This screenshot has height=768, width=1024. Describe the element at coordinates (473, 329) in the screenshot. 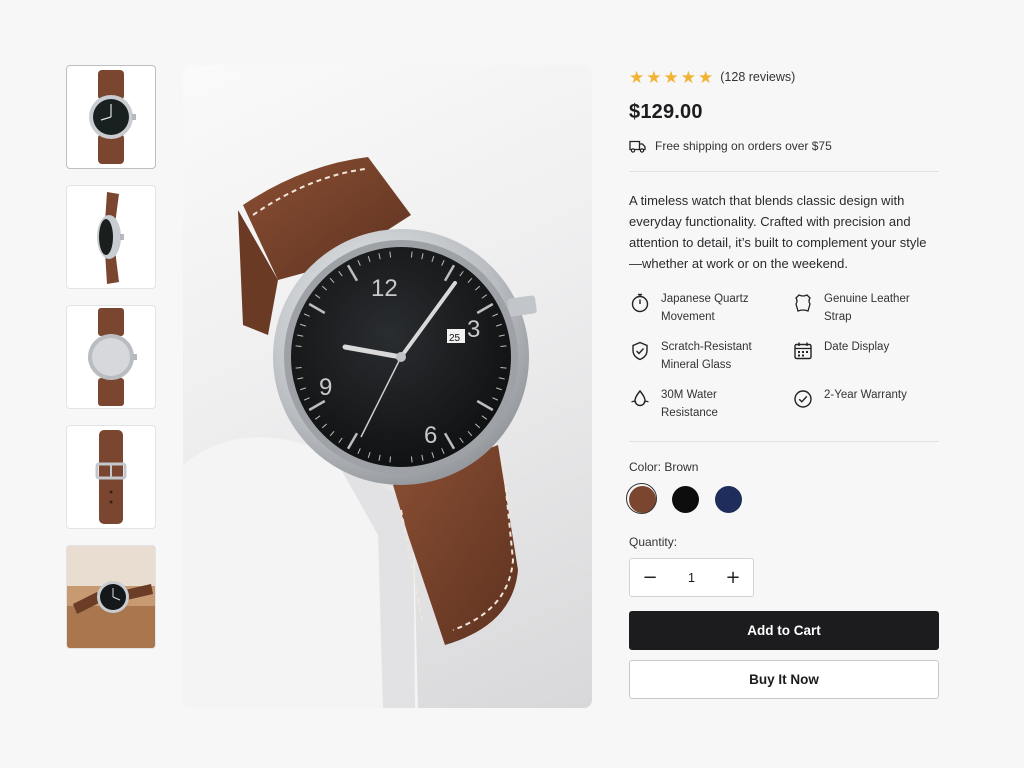

I see `numeral-3: 3` at that location.